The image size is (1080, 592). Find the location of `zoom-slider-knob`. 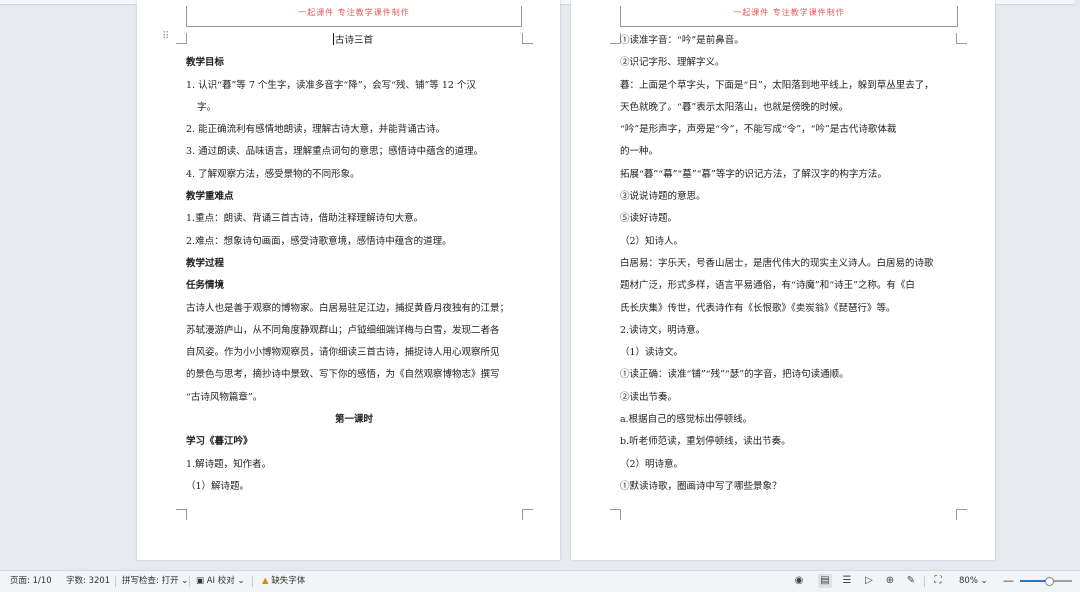

zoom-slider-knob is located at coordinates (1049, 581).